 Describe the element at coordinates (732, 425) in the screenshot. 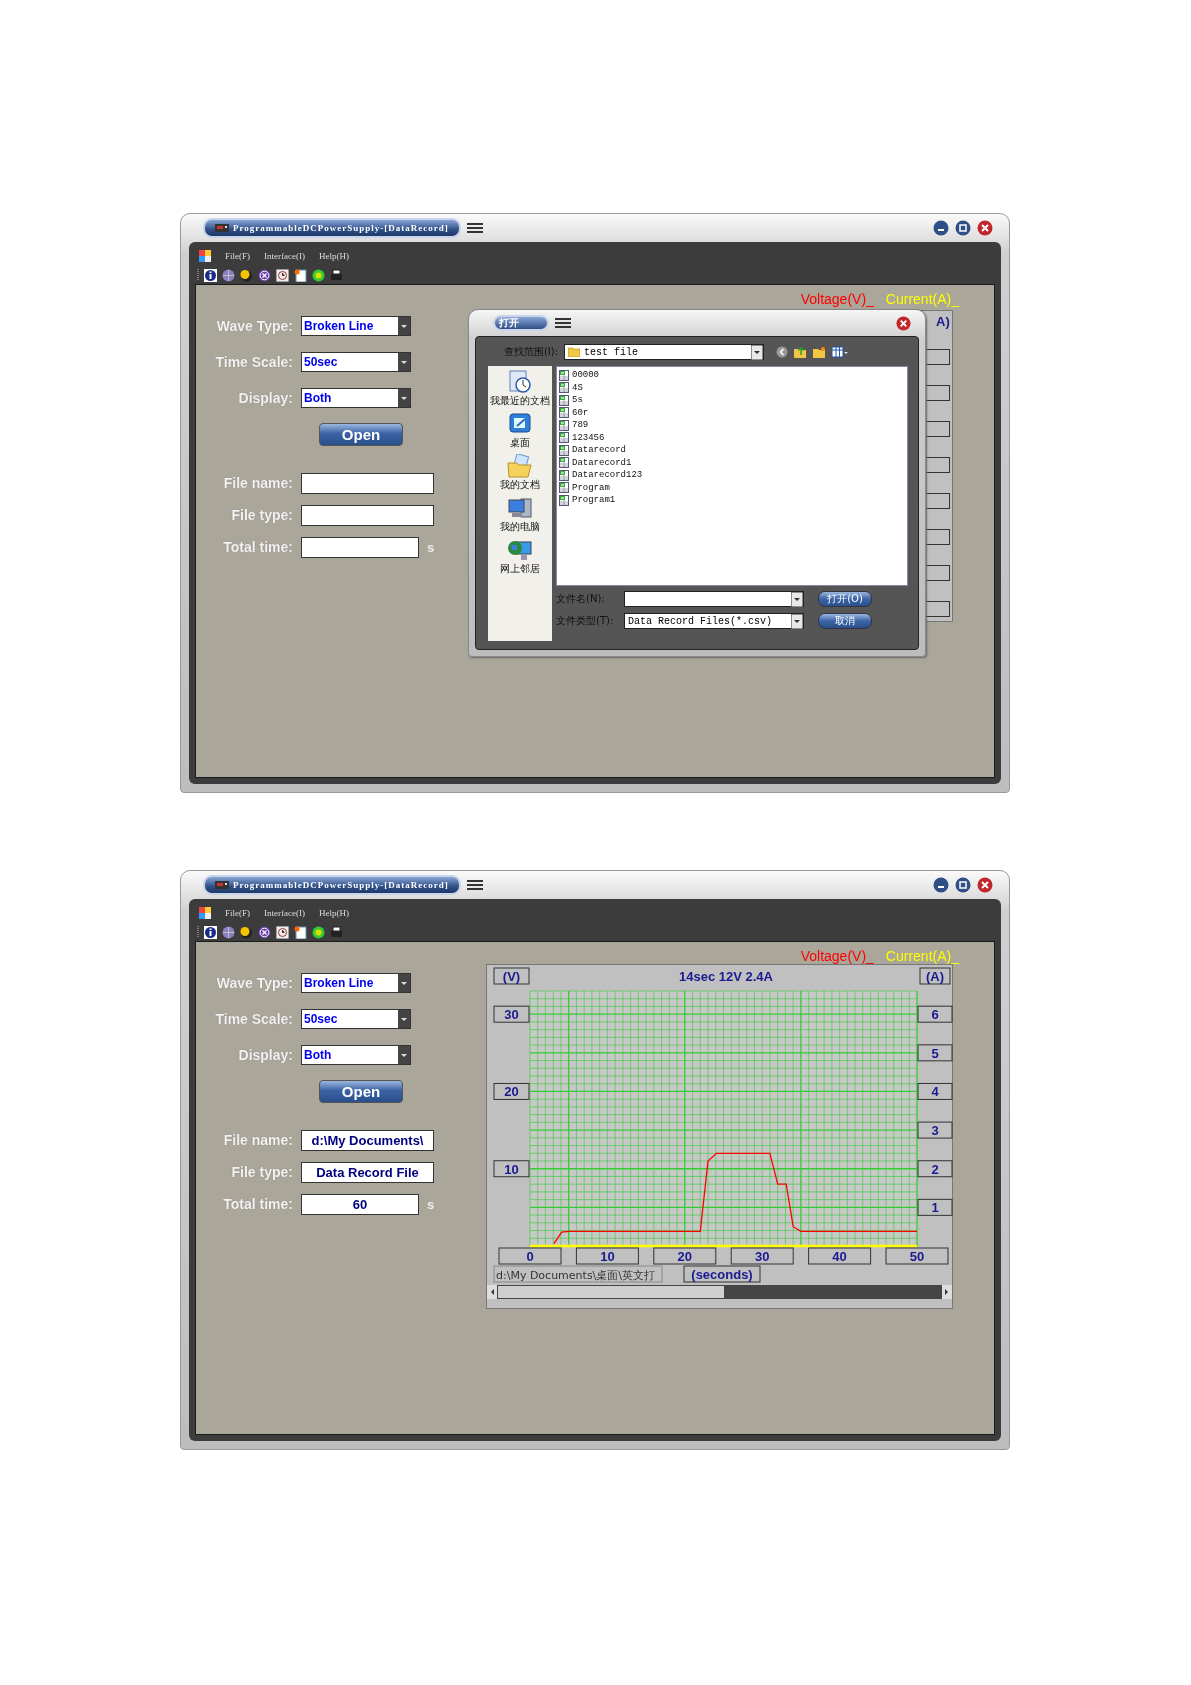

I see `file-item: 789` at that location.